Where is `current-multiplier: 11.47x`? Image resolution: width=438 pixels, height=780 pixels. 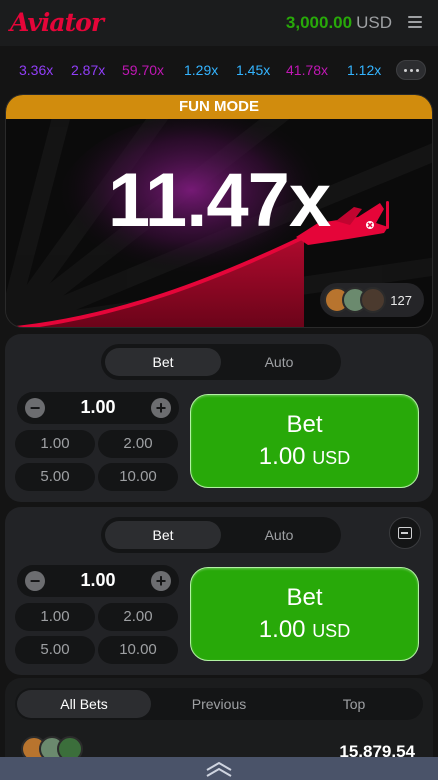
current-multiplier: 11.47x is located at coordinates (219, 200).